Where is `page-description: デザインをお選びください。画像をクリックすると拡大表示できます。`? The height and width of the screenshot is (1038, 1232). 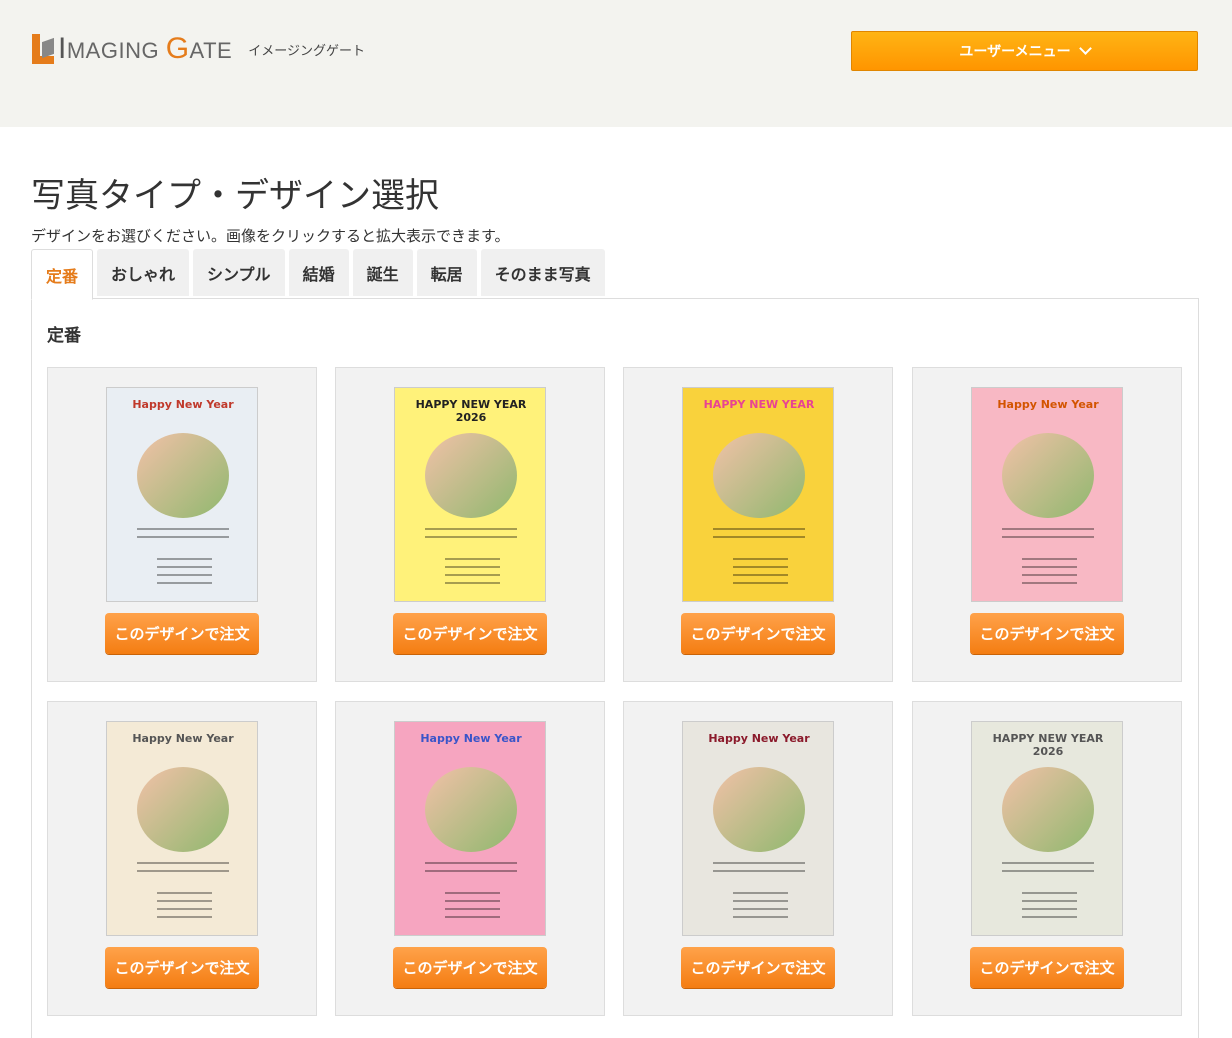
page-description: デザインをお選びください。画像をクリックすると拡大表示できます。 is located at coordinates (270, 236).